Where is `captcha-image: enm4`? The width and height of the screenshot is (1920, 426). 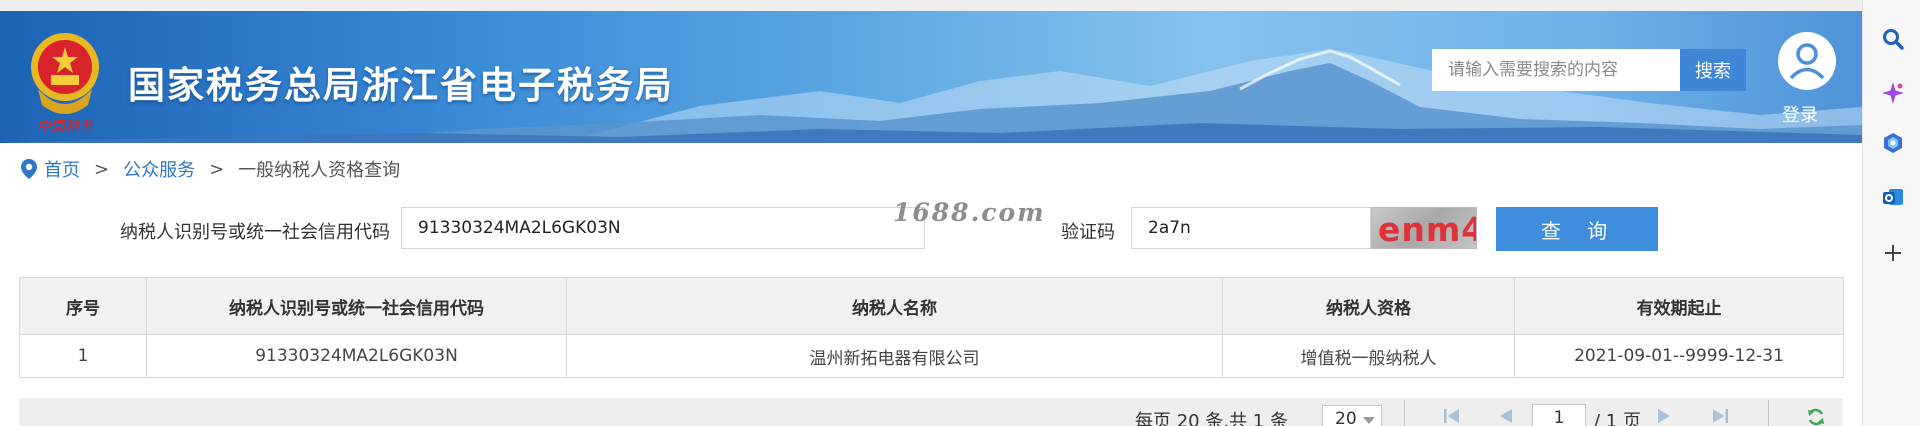
captcha-image: enm4 is located at coordinates (1424, 228).